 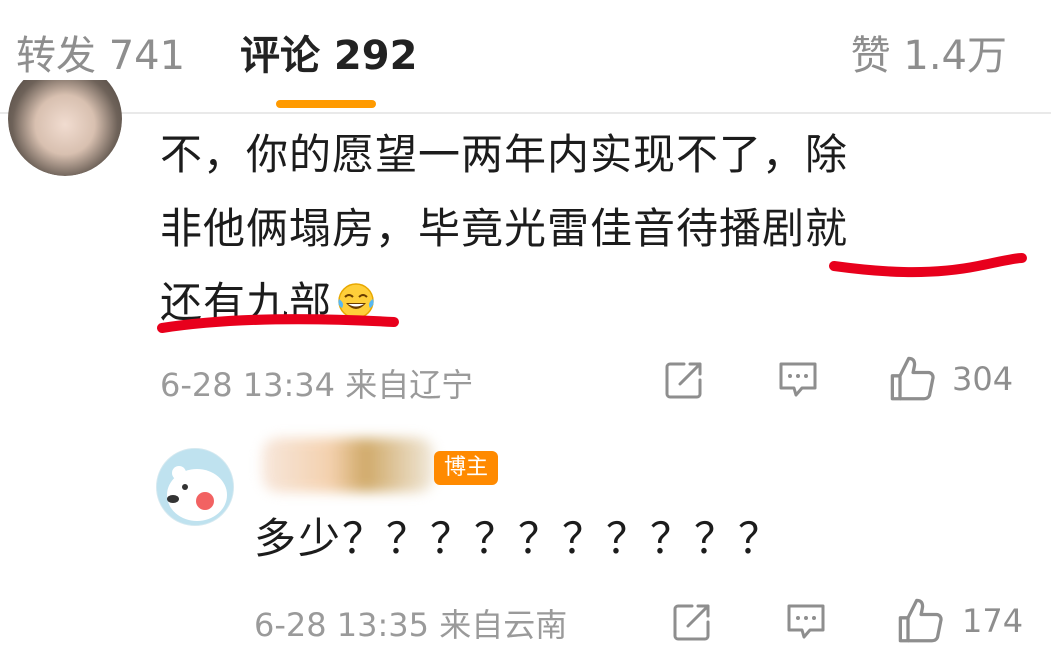 What do you see at coordinates (929, 56) in the screenshot?
I see `tab-likes: 赞 1.4万` at bounding box center [929, 56].